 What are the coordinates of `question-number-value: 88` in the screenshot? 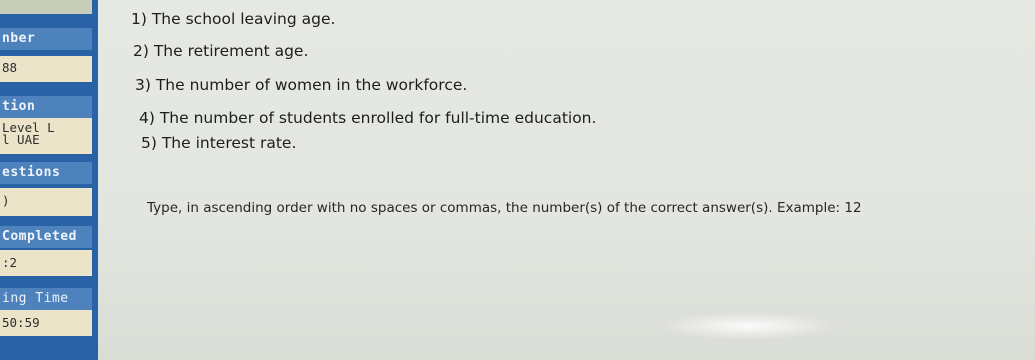 It's located at (10, 67).